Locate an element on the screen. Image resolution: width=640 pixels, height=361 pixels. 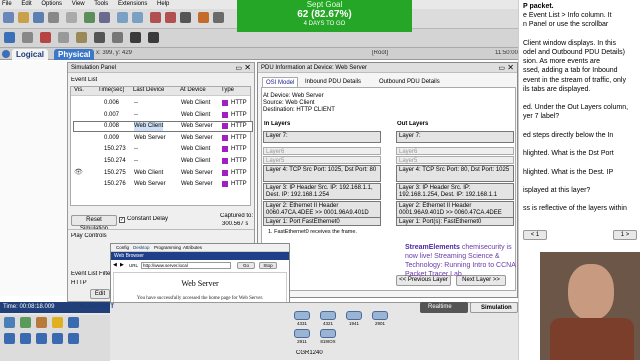
table-row: 150.274 -- Web Client HTTP is located at coordinates (163, 161).